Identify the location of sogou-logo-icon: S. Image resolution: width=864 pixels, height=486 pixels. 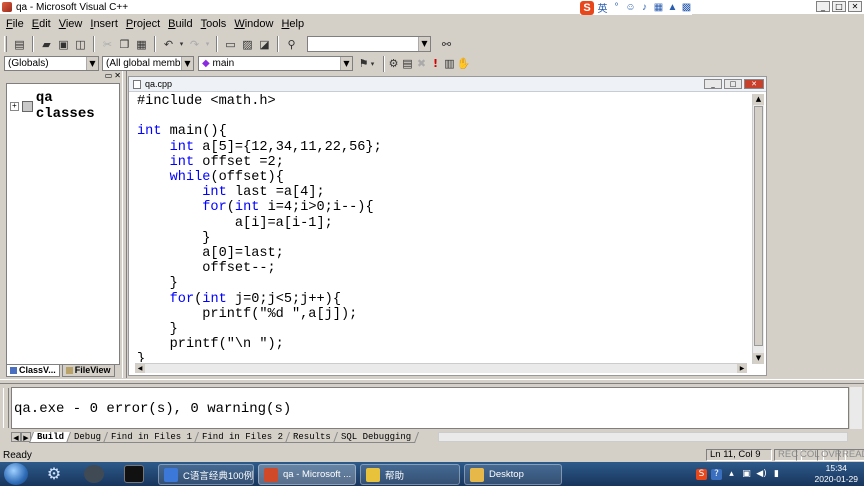
(587, 7).